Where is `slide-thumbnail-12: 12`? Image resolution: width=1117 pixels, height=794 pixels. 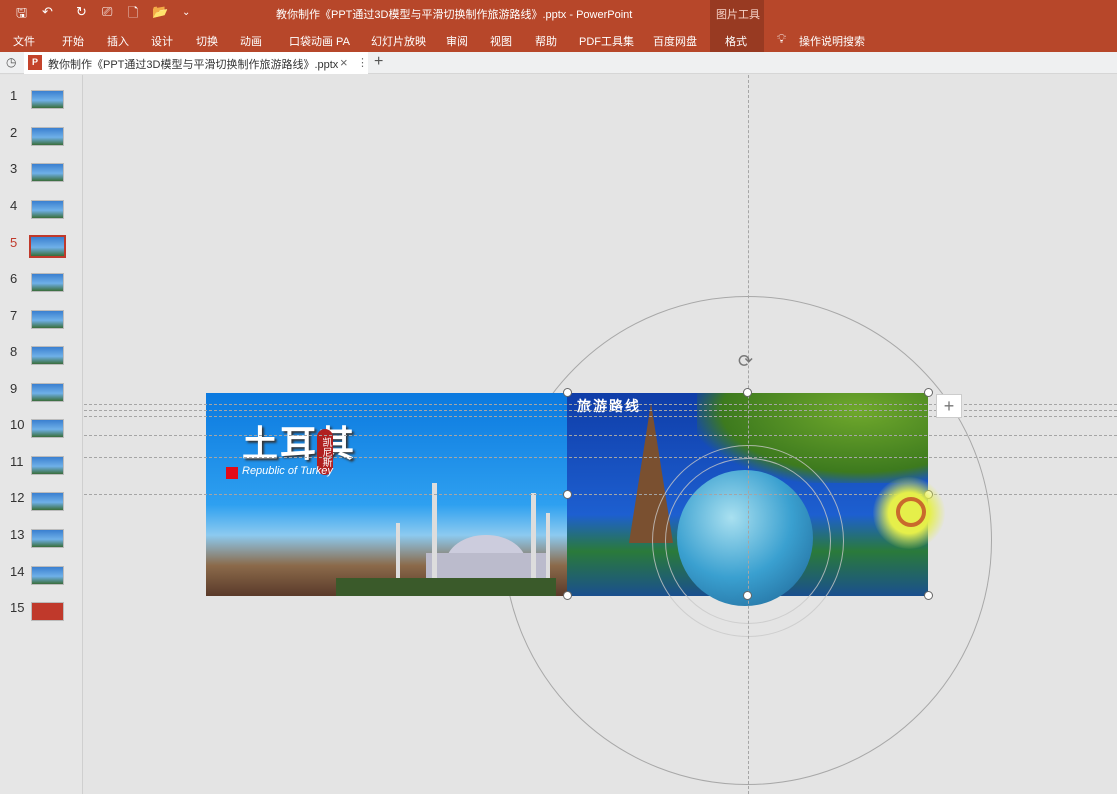
slide-thumbnail-12: 12 is located at coordinates (41, 505).